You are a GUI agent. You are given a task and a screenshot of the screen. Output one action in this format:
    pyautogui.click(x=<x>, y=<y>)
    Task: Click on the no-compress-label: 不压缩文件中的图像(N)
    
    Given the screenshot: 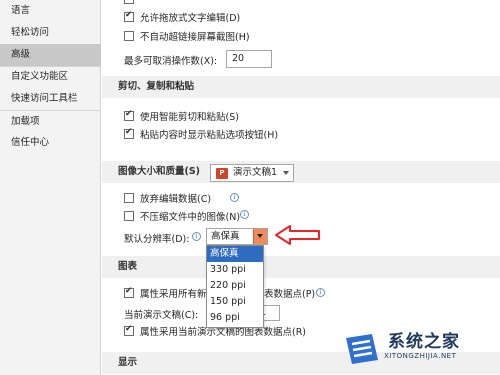 What is the action you would take?
    pyautogui.click(x=190, y=217)
    